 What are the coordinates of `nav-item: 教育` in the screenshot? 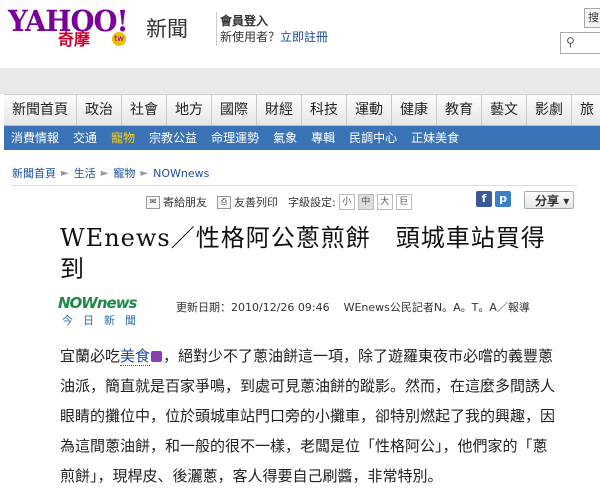 It's located at (459, 110).